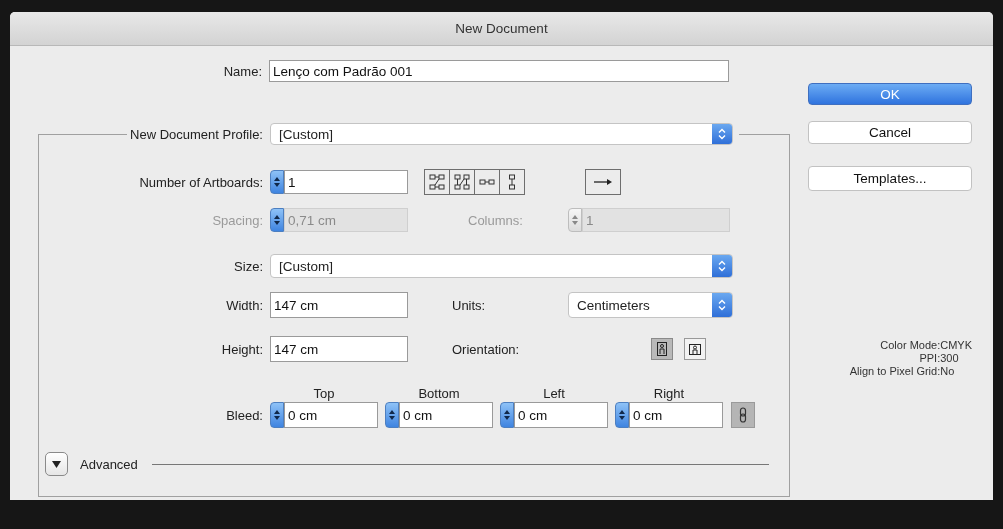 This screenshot has height=529, width=1003. Describe the element at coordinates (237, 220) in the screenshot. I see `field-label: Spacing:` at that location.